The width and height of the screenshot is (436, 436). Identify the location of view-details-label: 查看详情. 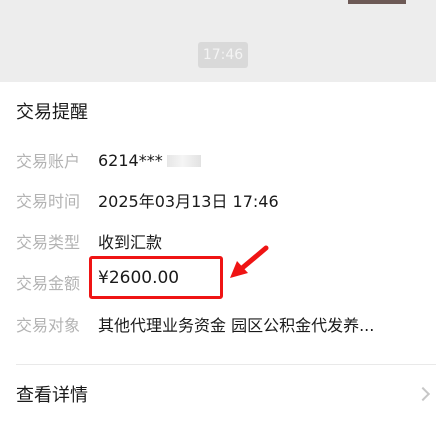
(52, 395).